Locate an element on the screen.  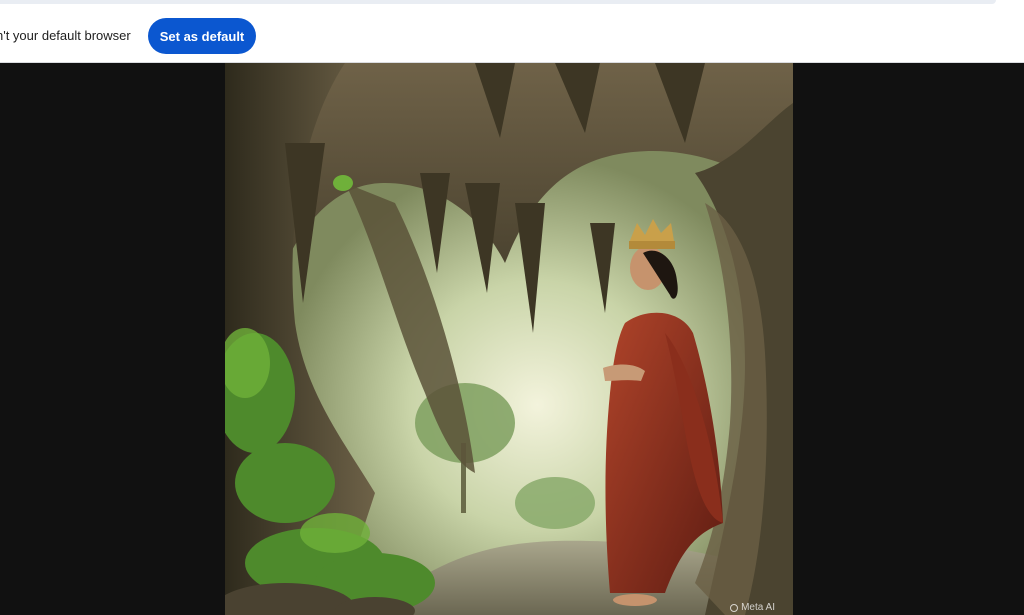
address-field-edge is located at coordinates (498, 2).